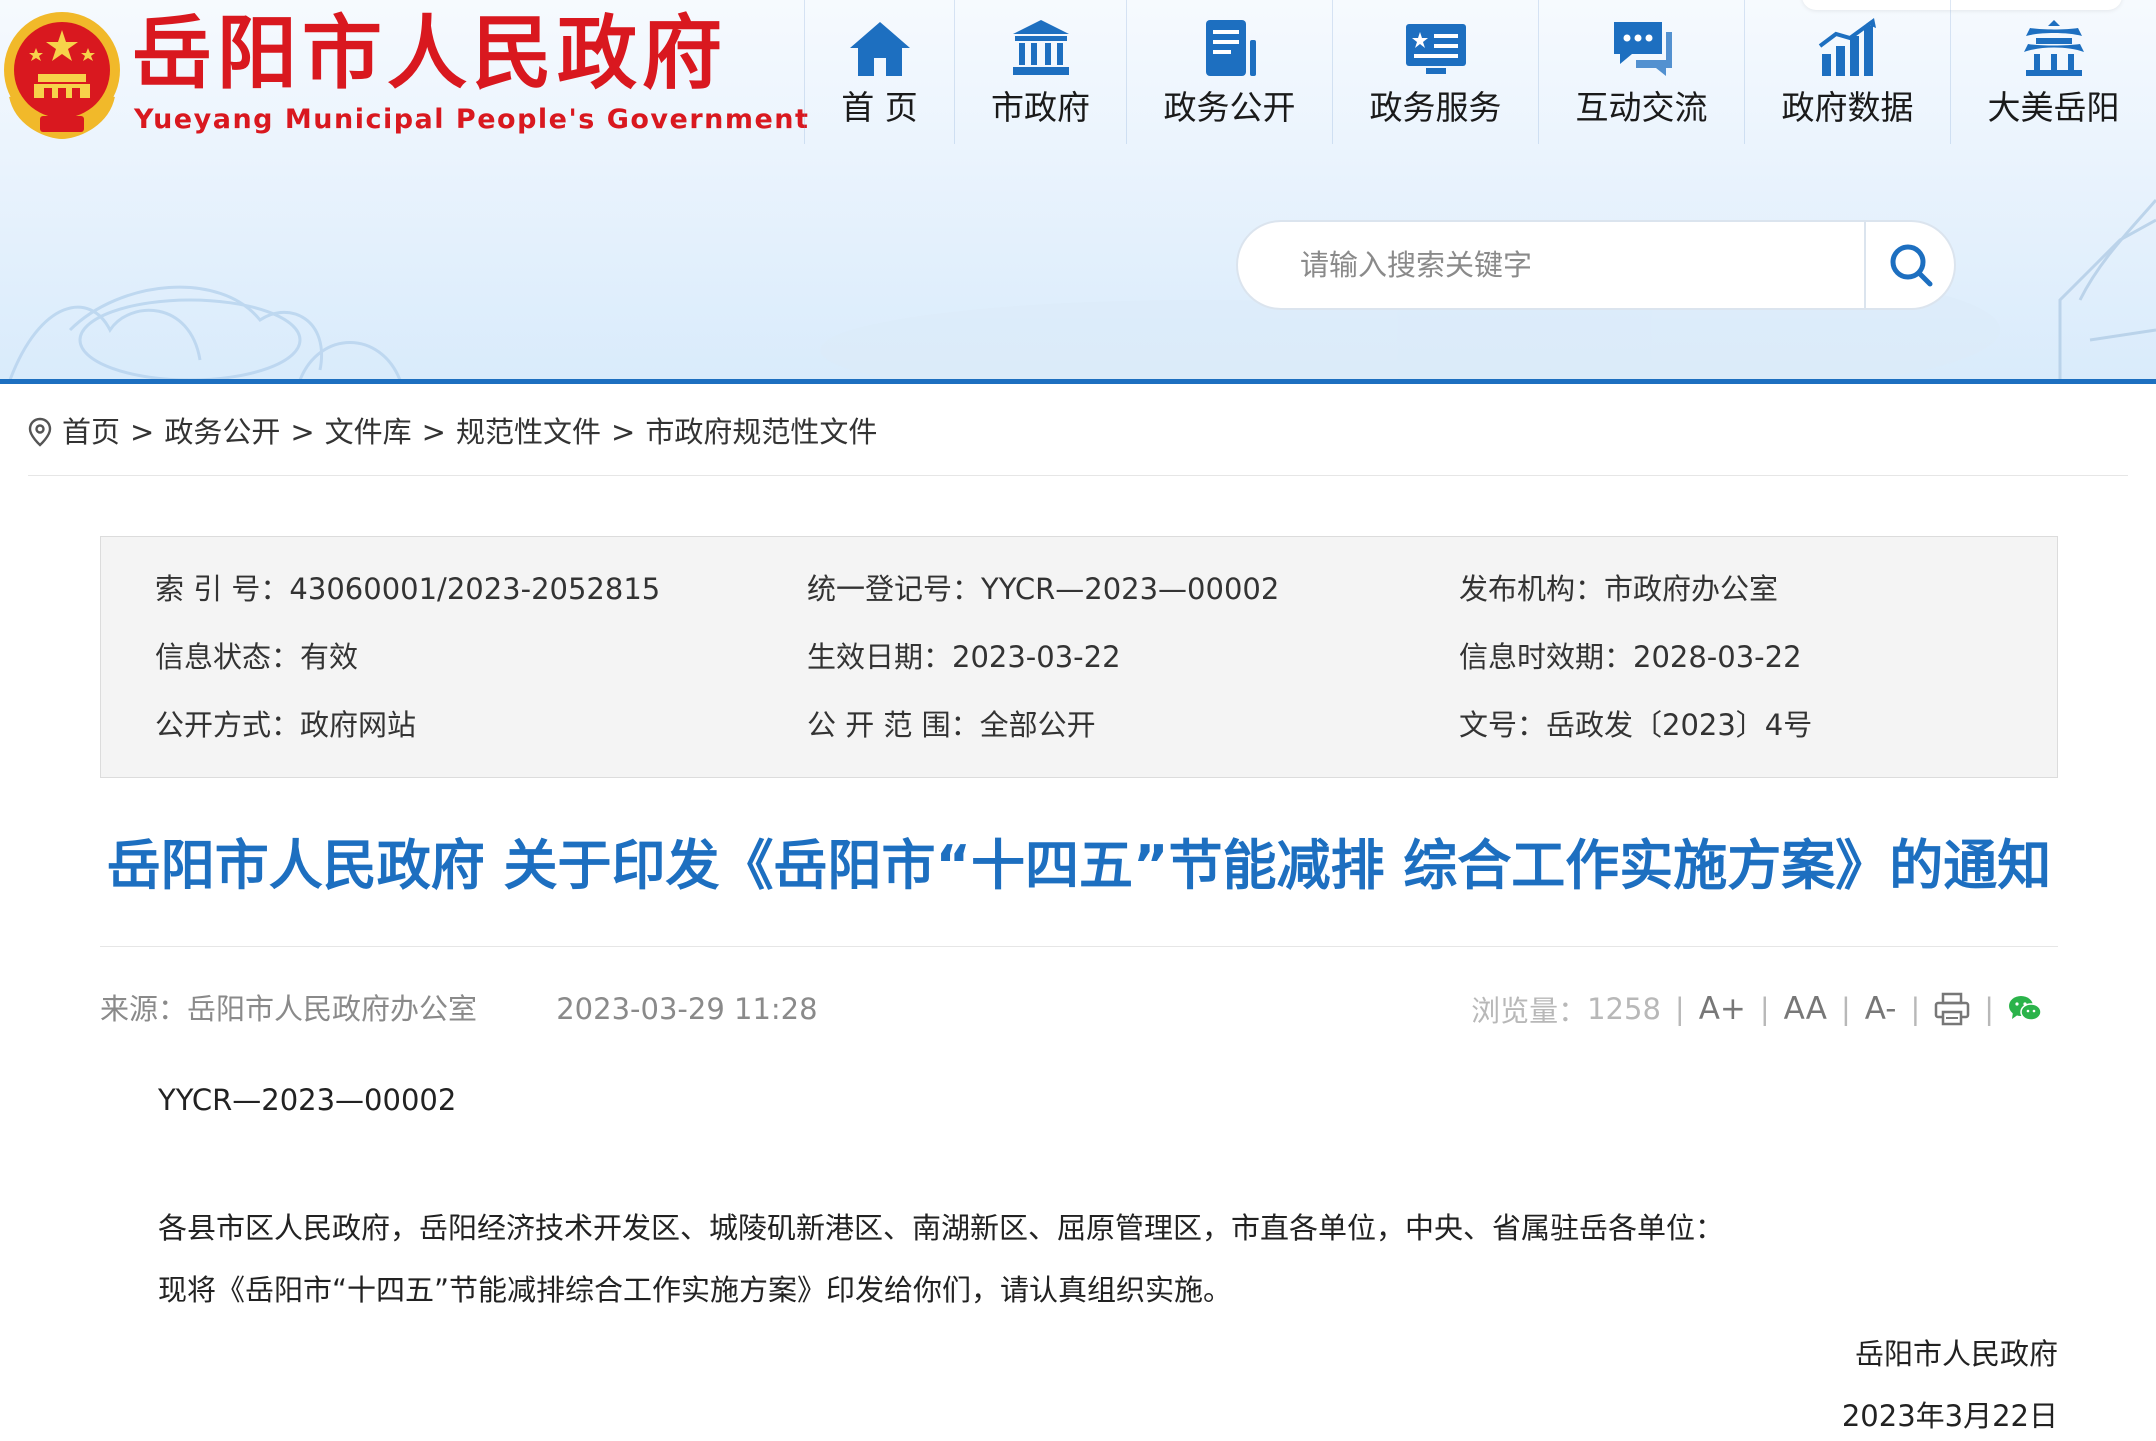 The image size is (2156, 1441). What do you see at coordinates (1847, 107) in the screenshot?
I see `nav-label: 政府数据` at bounding box center [1847, 107].